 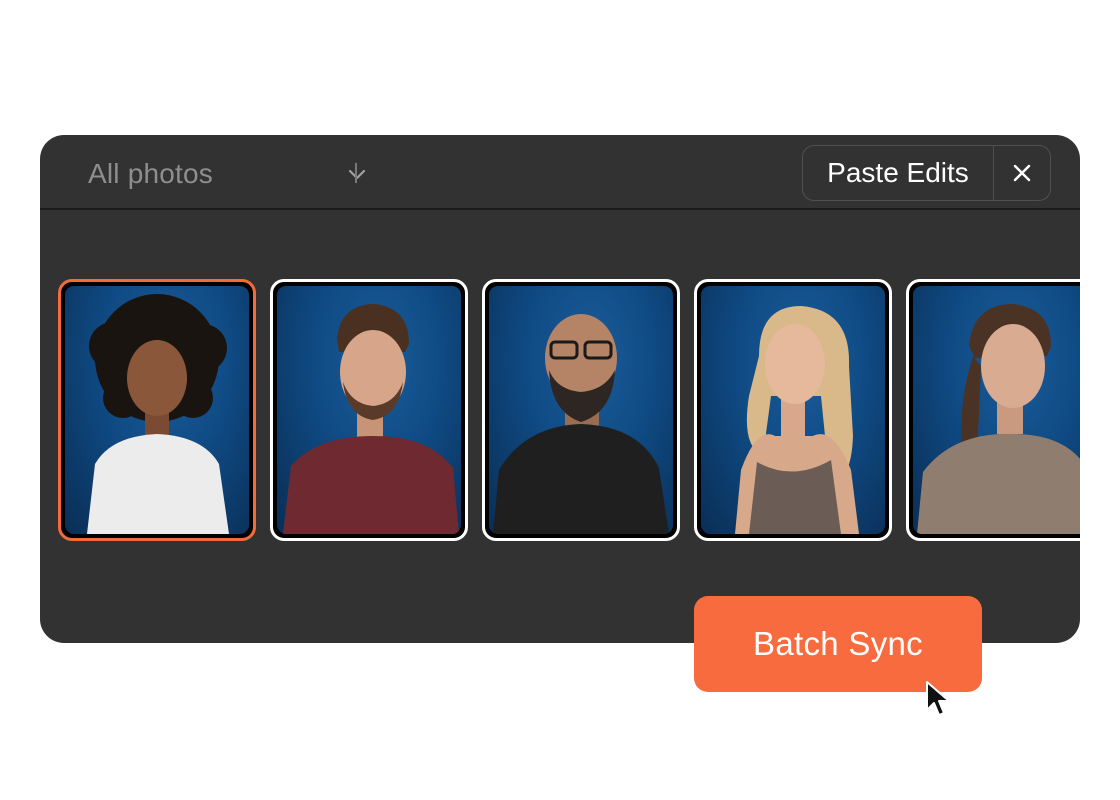 I want to click on mouse-pointer-icon, so click(x=938, y=698).